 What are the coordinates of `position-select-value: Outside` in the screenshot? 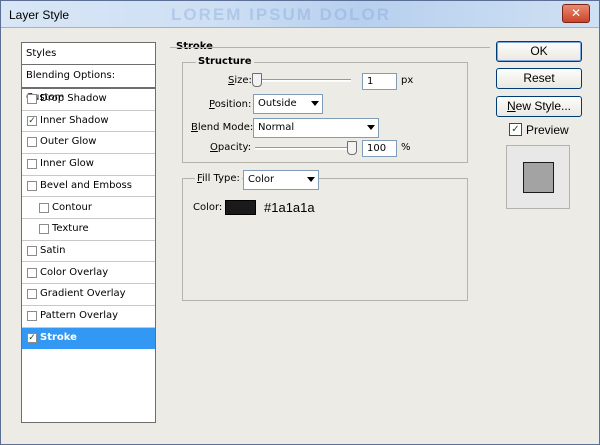 It's located at (277, 103).